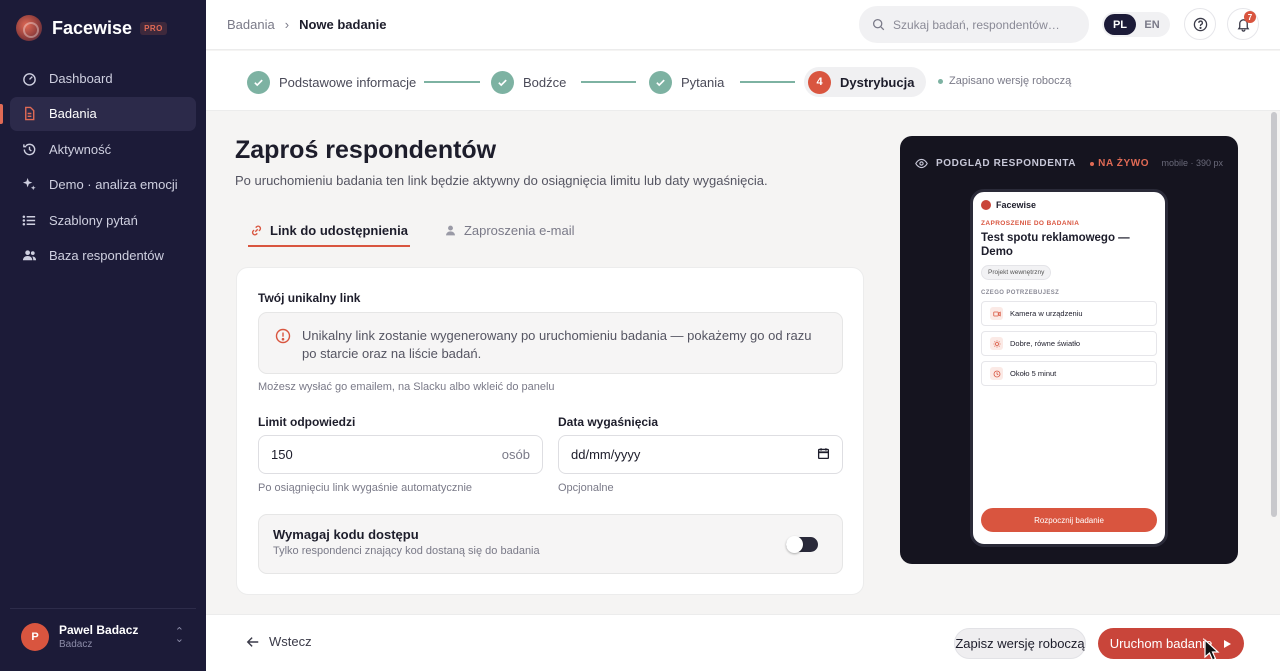 The image size is (1280, 671). What do you see at coordinates (346, 534) in the screenshot?
I see `access-code-title: Wymagaj kodu dostępu` at bounding box center [346, 534].